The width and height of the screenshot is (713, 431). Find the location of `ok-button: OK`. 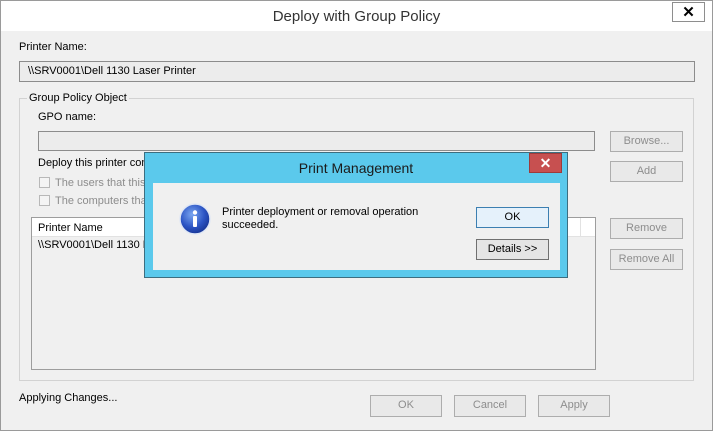

ok-button: OK is located at coordinates (406, 406).